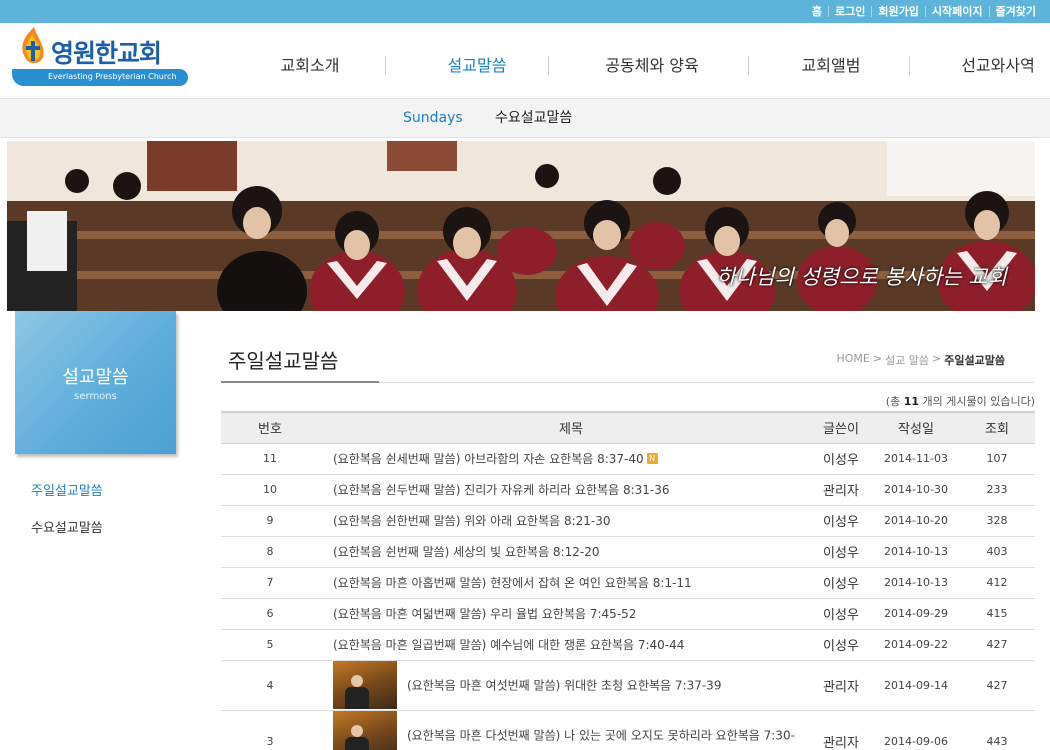  What do you see at coordinates (831, 66) in the screenshot?
I see `nav-album: 교회앨범` at bounding box center [831, 66].